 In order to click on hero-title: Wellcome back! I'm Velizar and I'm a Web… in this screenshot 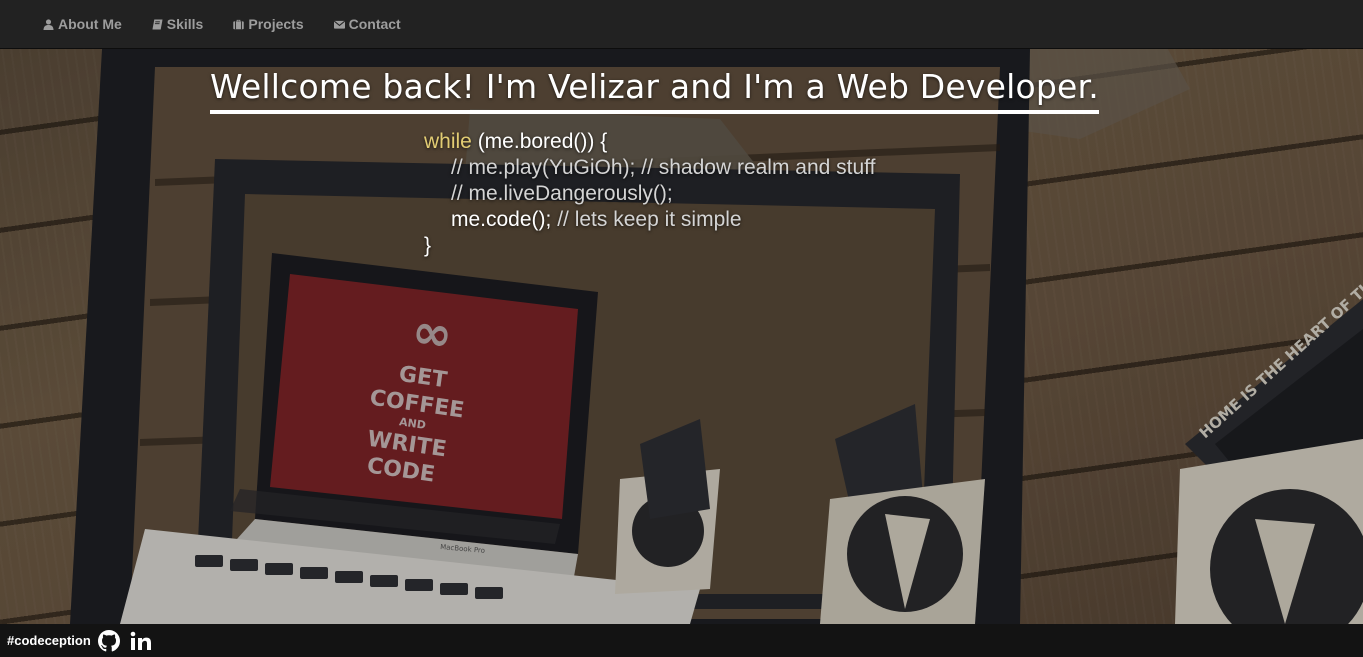, I will do `click(654, 89)`.